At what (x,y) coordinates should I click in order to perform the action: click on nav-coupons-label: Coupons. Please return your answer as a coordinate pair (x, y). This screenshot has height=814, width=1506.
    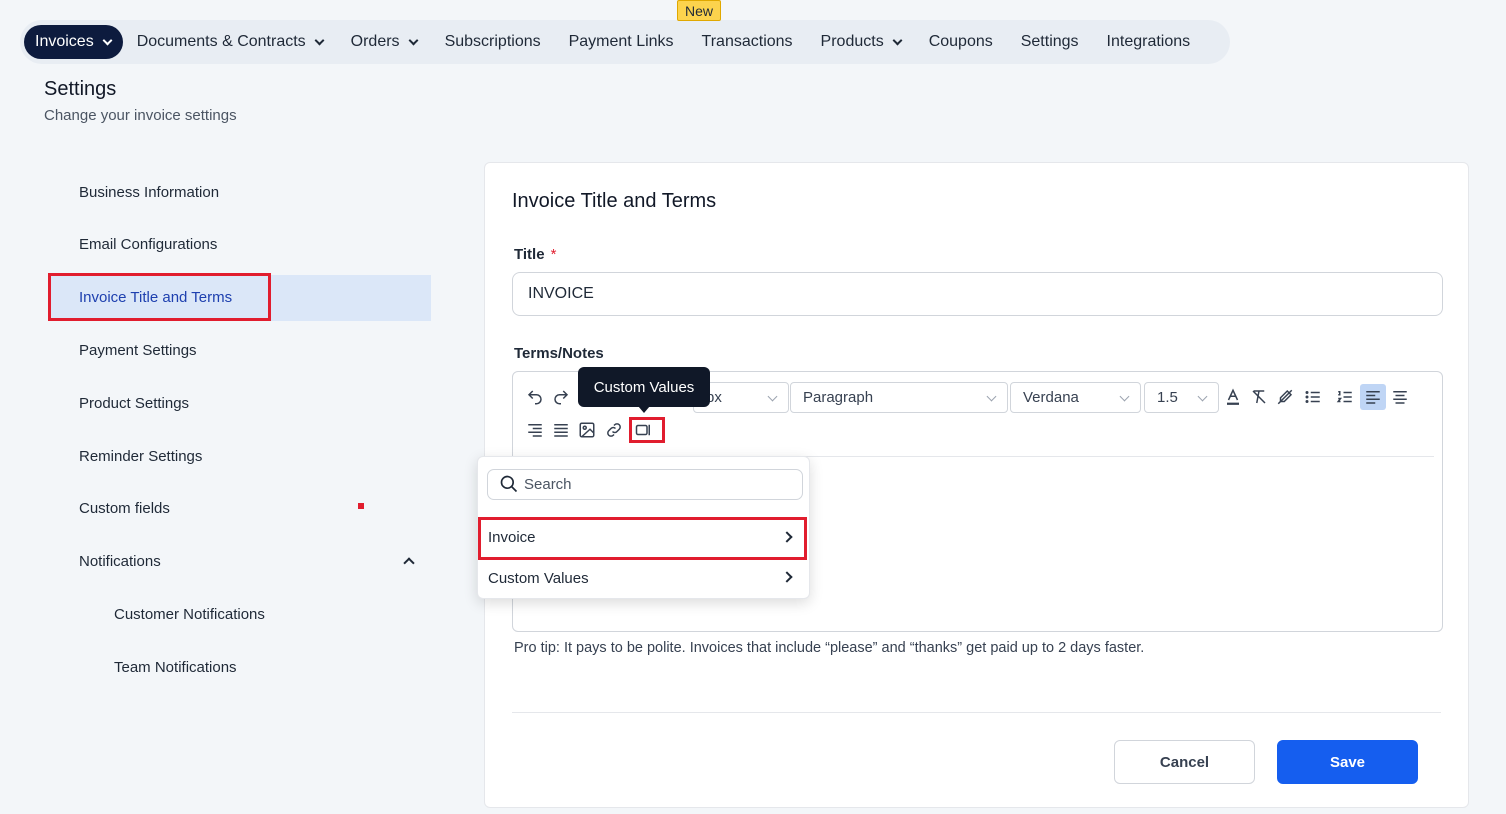
    Looking at the image, I should click on (960, 41).